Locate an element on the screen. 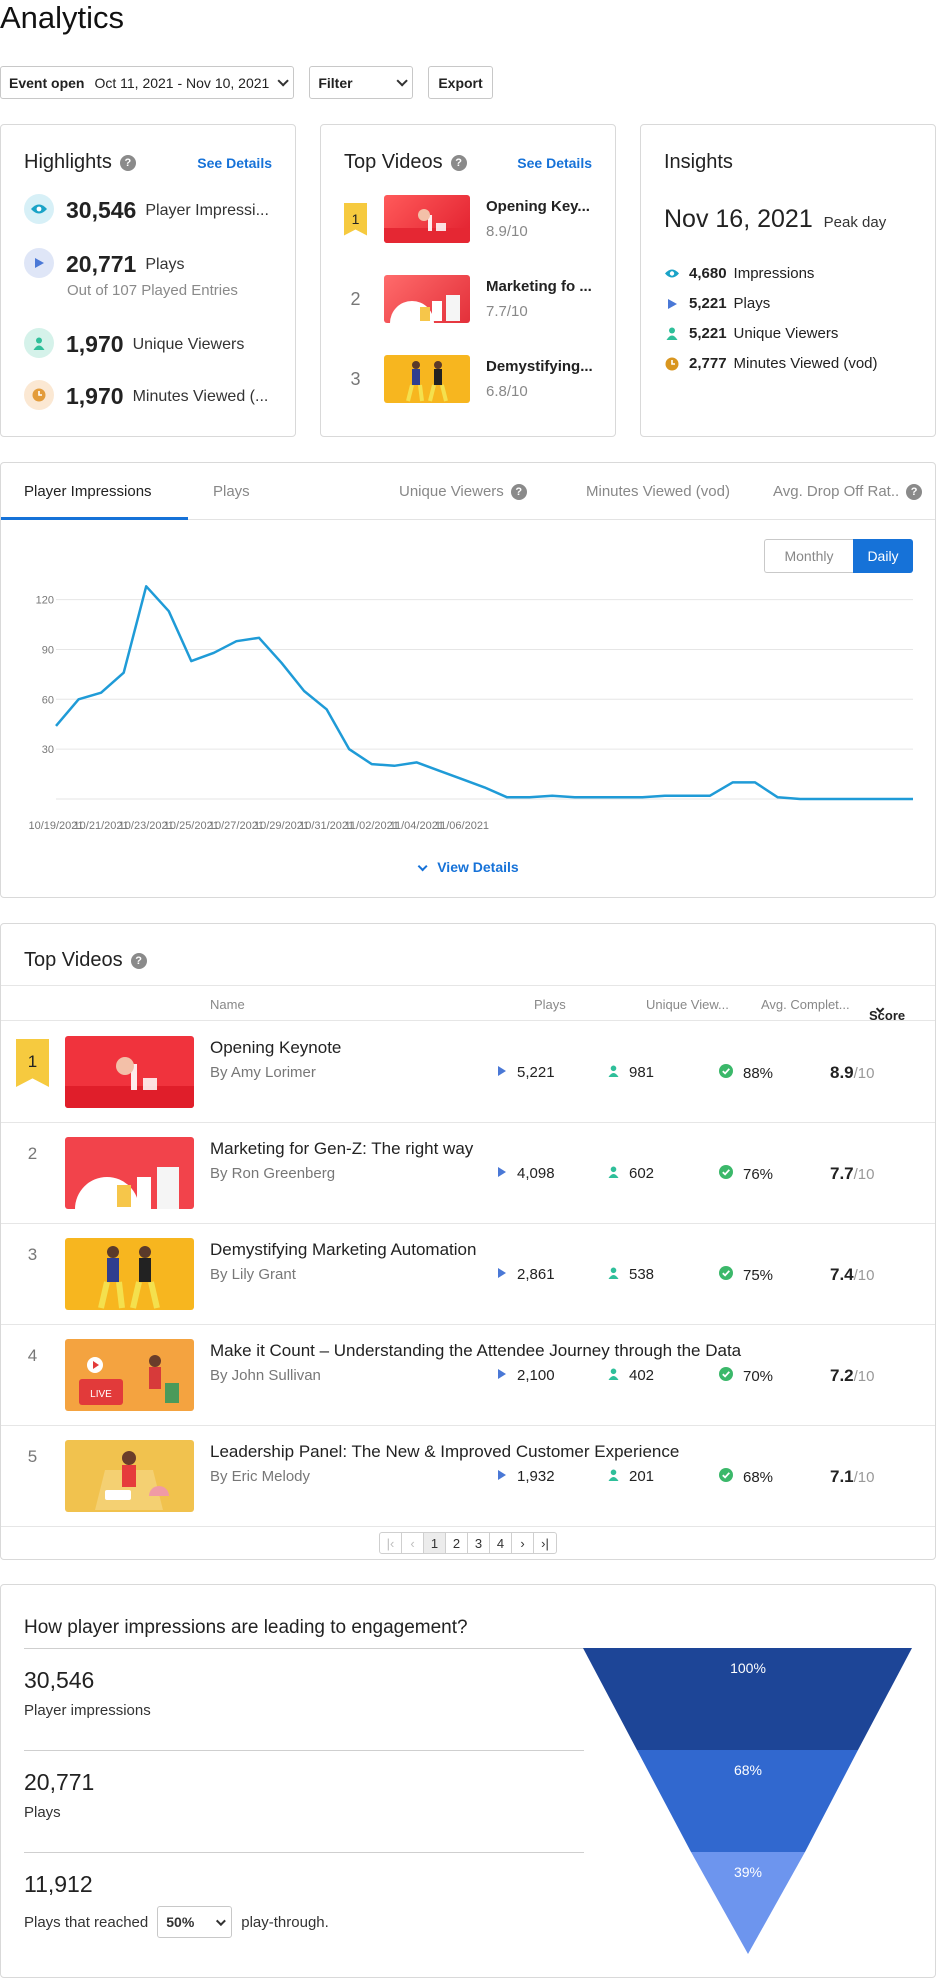  video-title: Demystifying Marketing Automation is located at coordinates (343, 1250).